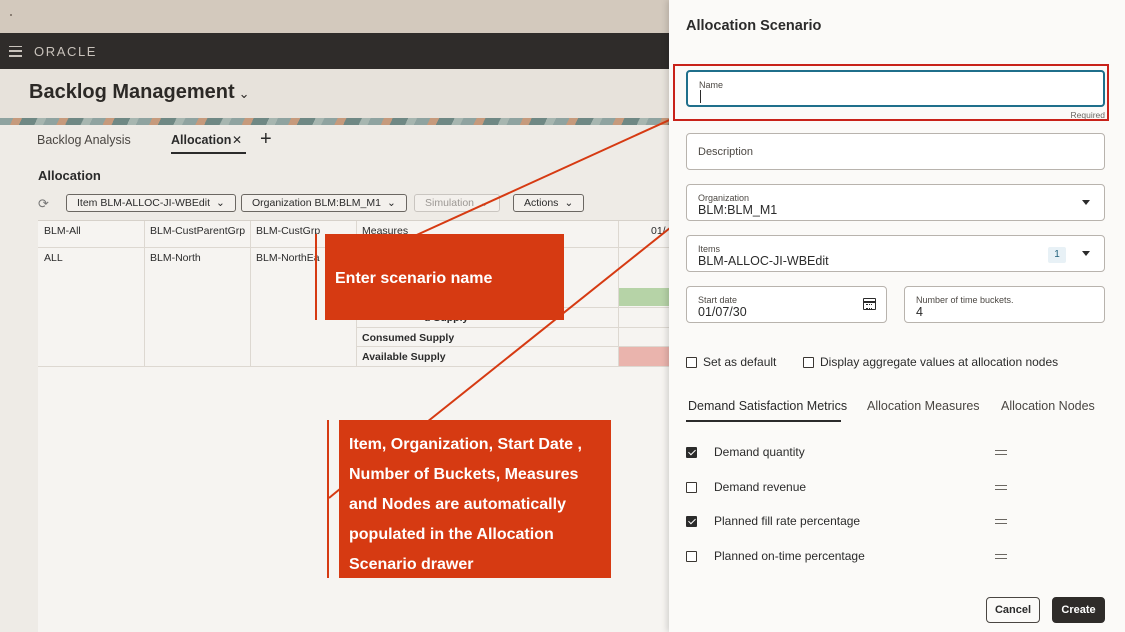 The height and width of the screenshot is (632, 1125). Describe the element at coordinates (444, 277) in the screenshot. I see `callout-enter-name: Enter scenario name` at that location.